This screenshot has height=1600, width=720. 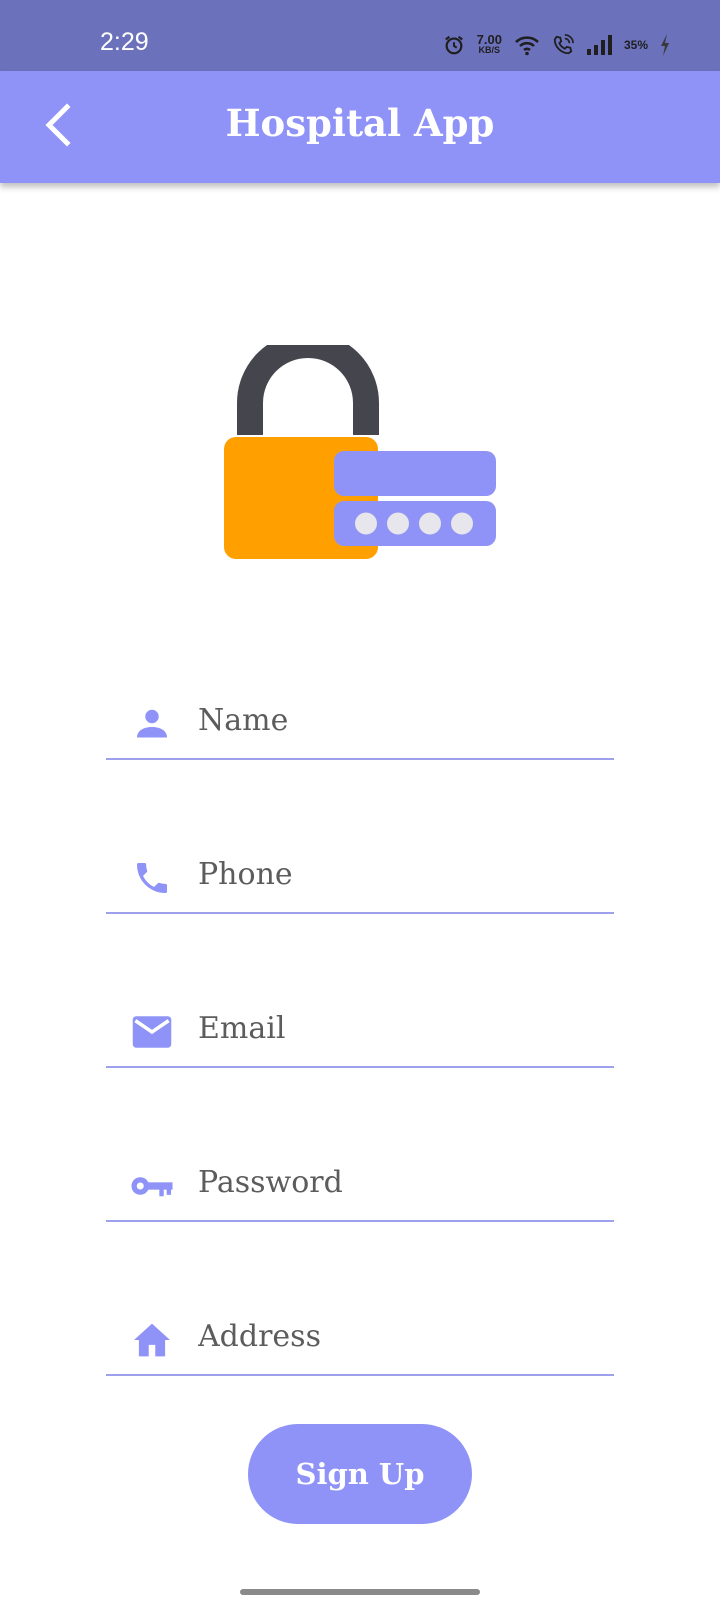 What do you see at coordinates (398, 1182) in the screenshot?
I see `password-input` at bounding box center [398, 1182].